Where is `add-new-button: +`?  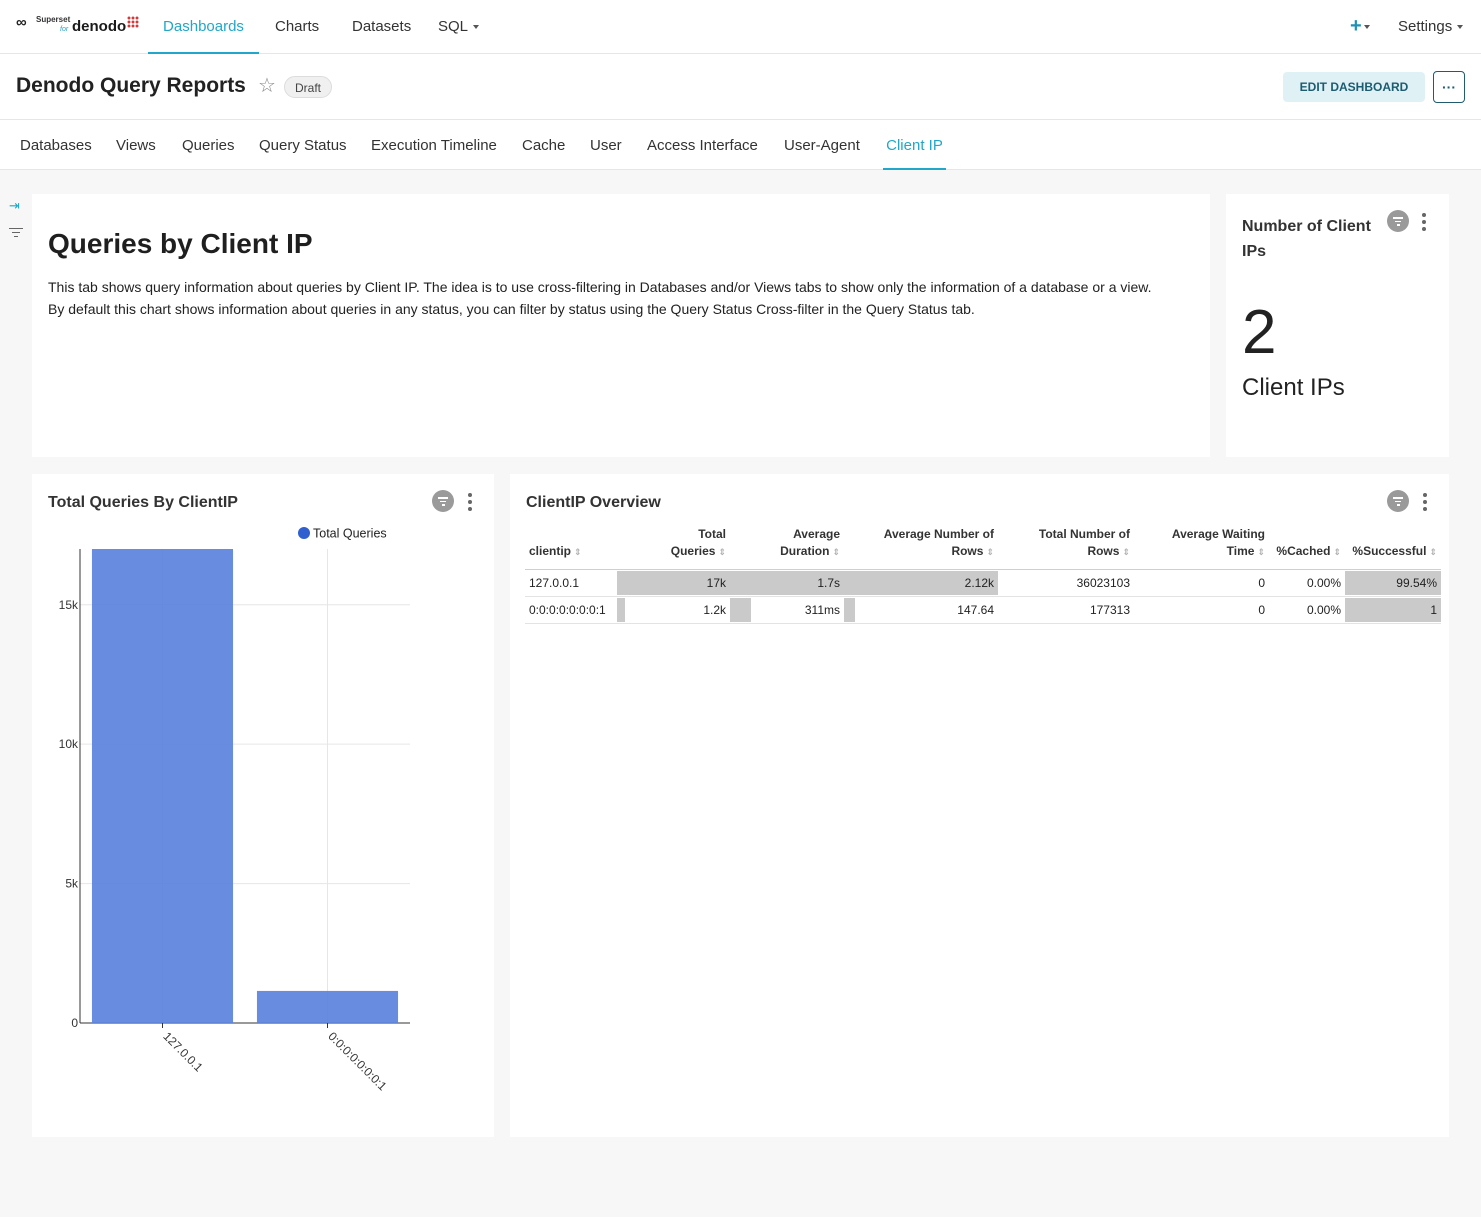
add-new-button: + is located at coordinates (1360, 26).